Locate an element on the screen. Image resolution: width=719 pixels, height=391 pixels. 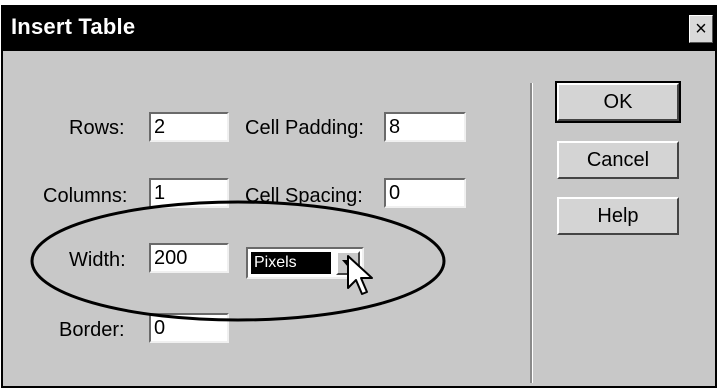
cell-padding-label: Cell Padding: is located at coordinates (304, 128).